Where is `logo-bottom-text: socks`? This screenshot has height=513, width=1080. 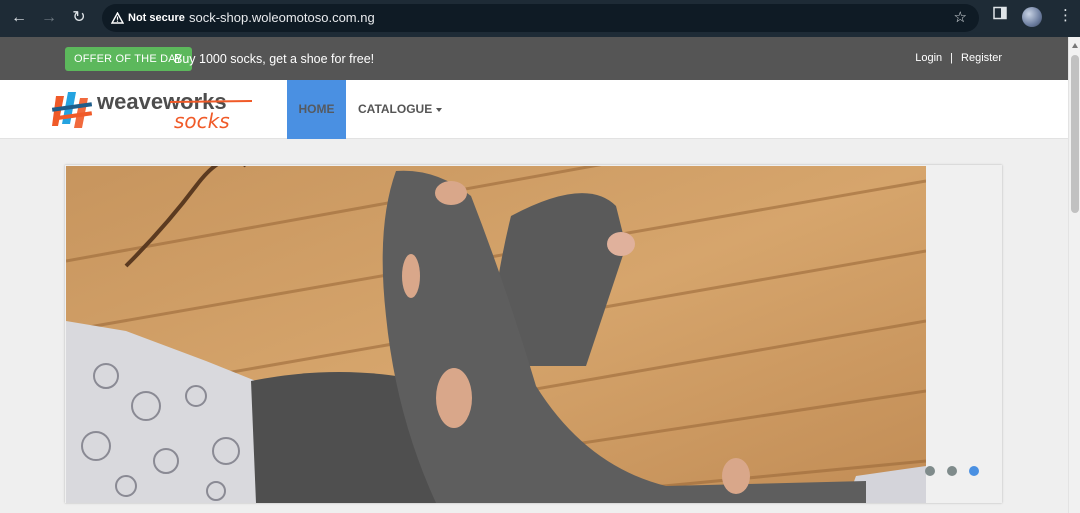 logo-bottom-text: socks is located at coordinates (202, 120).